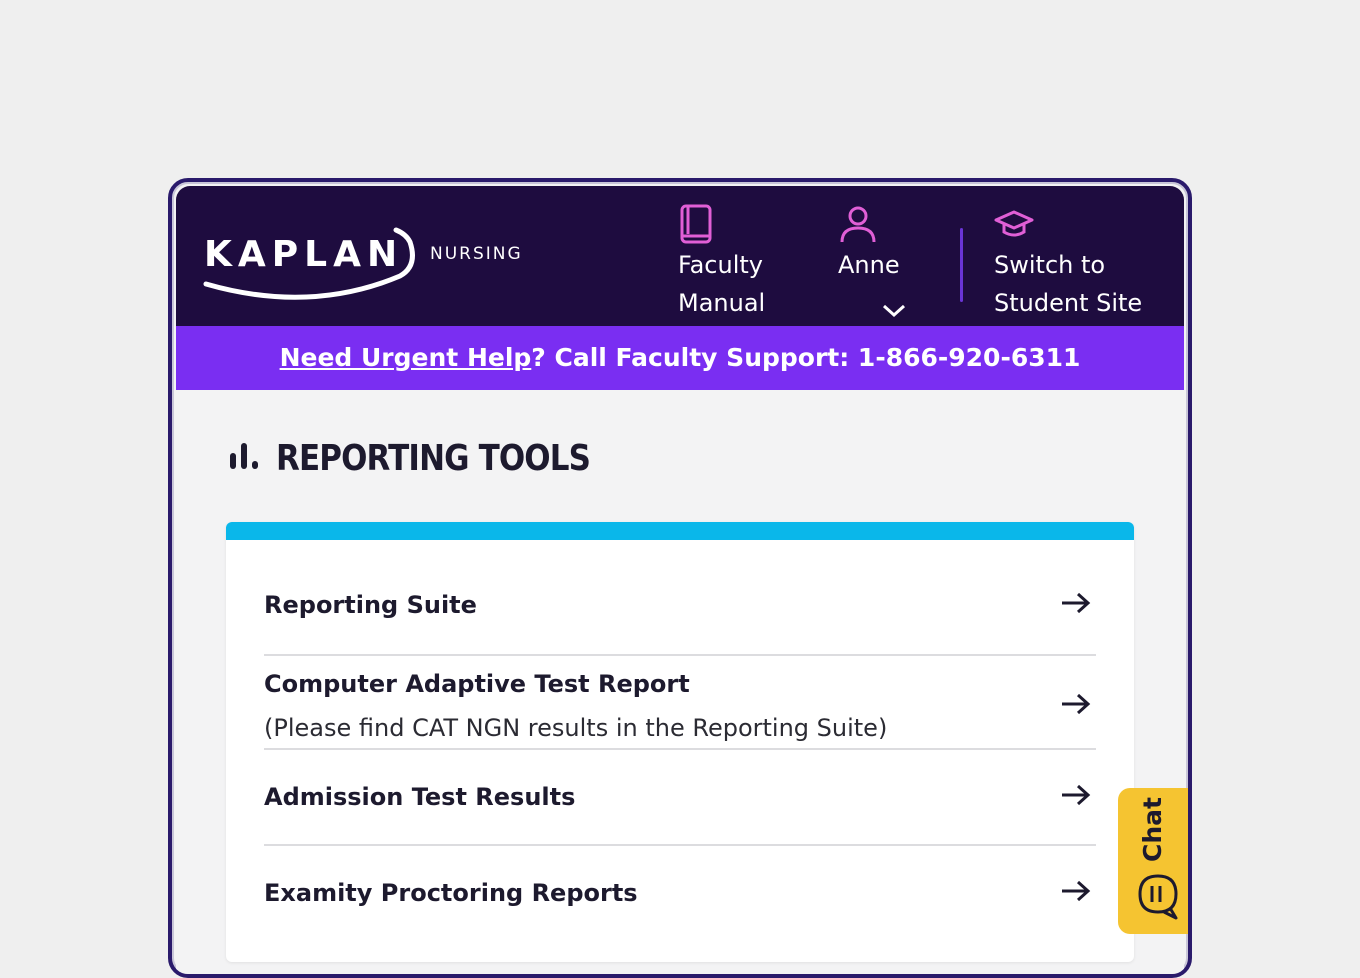 Image resolution: width=1360 pixels, height=978 pixels. What do you see at coordinates (894, 311) in the screenshot?
I see `chevron-down-icon` at bounding box center [894, 311].